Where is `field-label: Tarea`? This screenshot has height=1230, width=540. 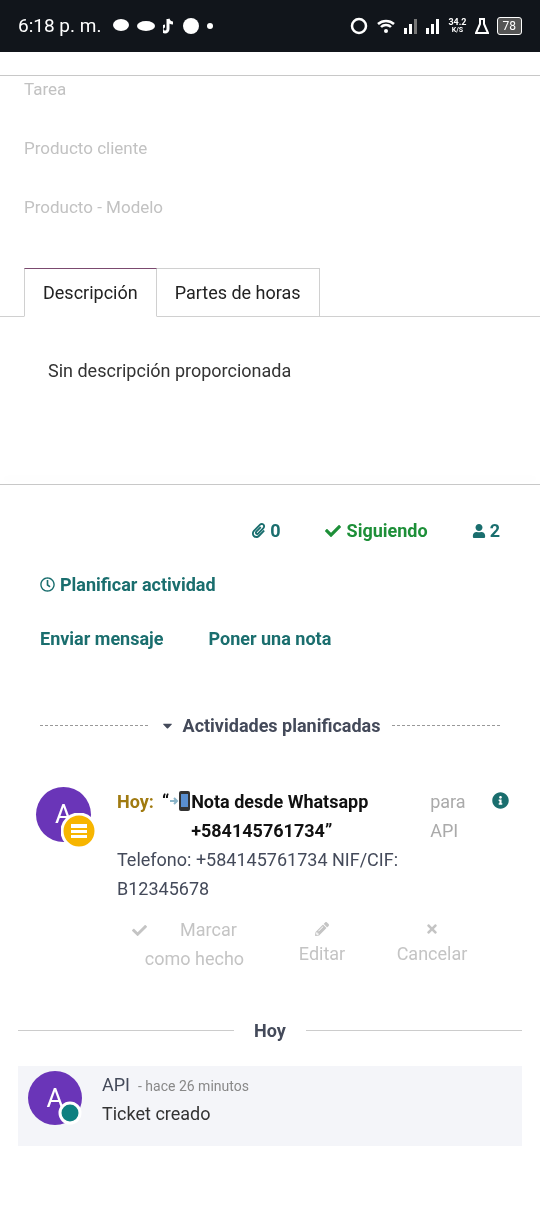
field-label: Tarea is located at coordinates (46, 89).